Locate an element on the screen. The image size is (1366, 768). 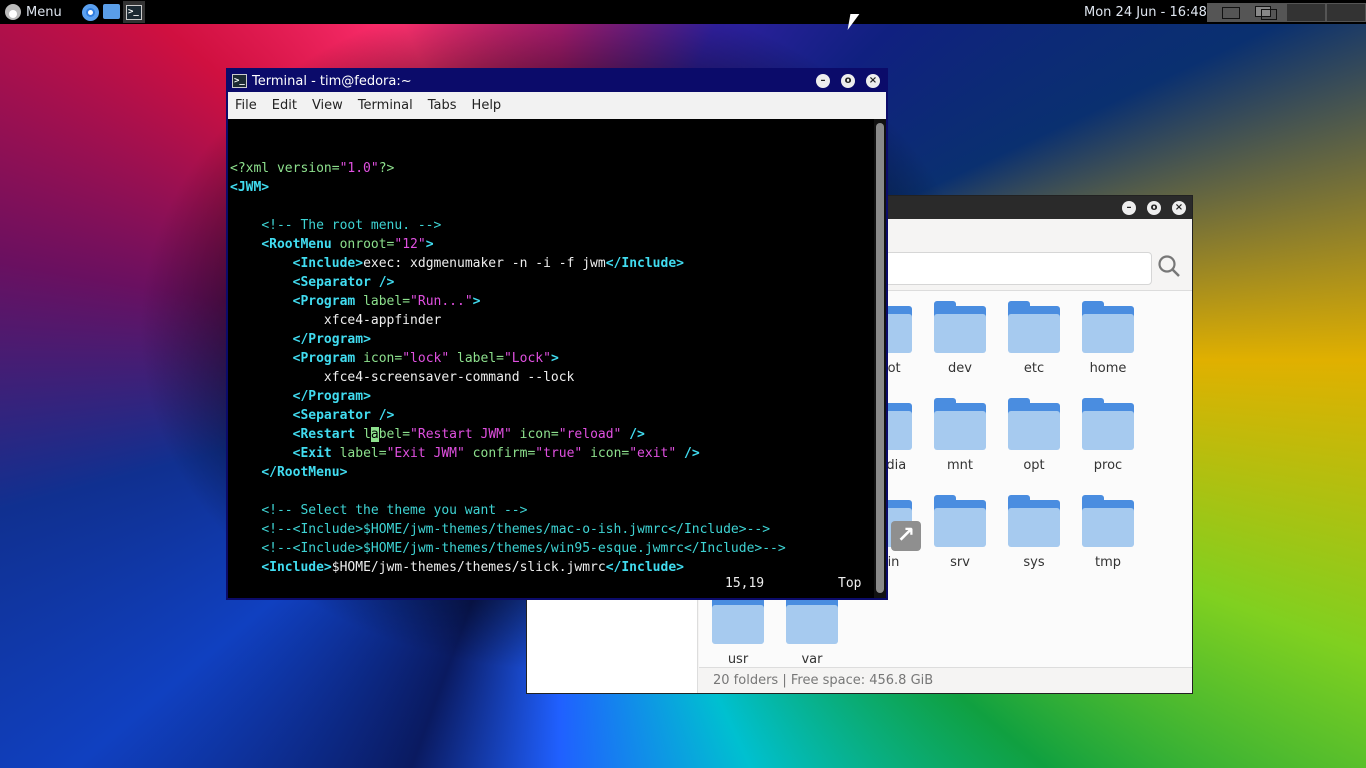
folder-item: home is located at coordinates (1108, 338).